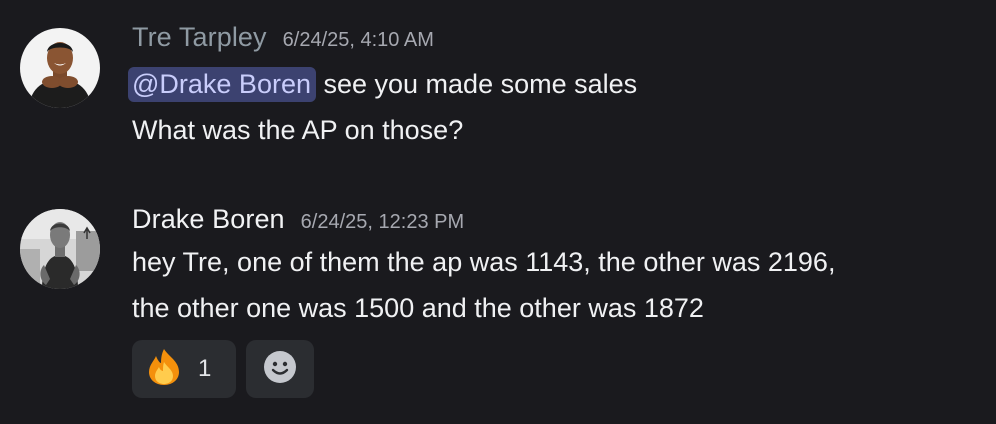  Describe the element at coordinates (298, 130) in the screenshot. I see `message-text: What was the AP on those?` at that location.